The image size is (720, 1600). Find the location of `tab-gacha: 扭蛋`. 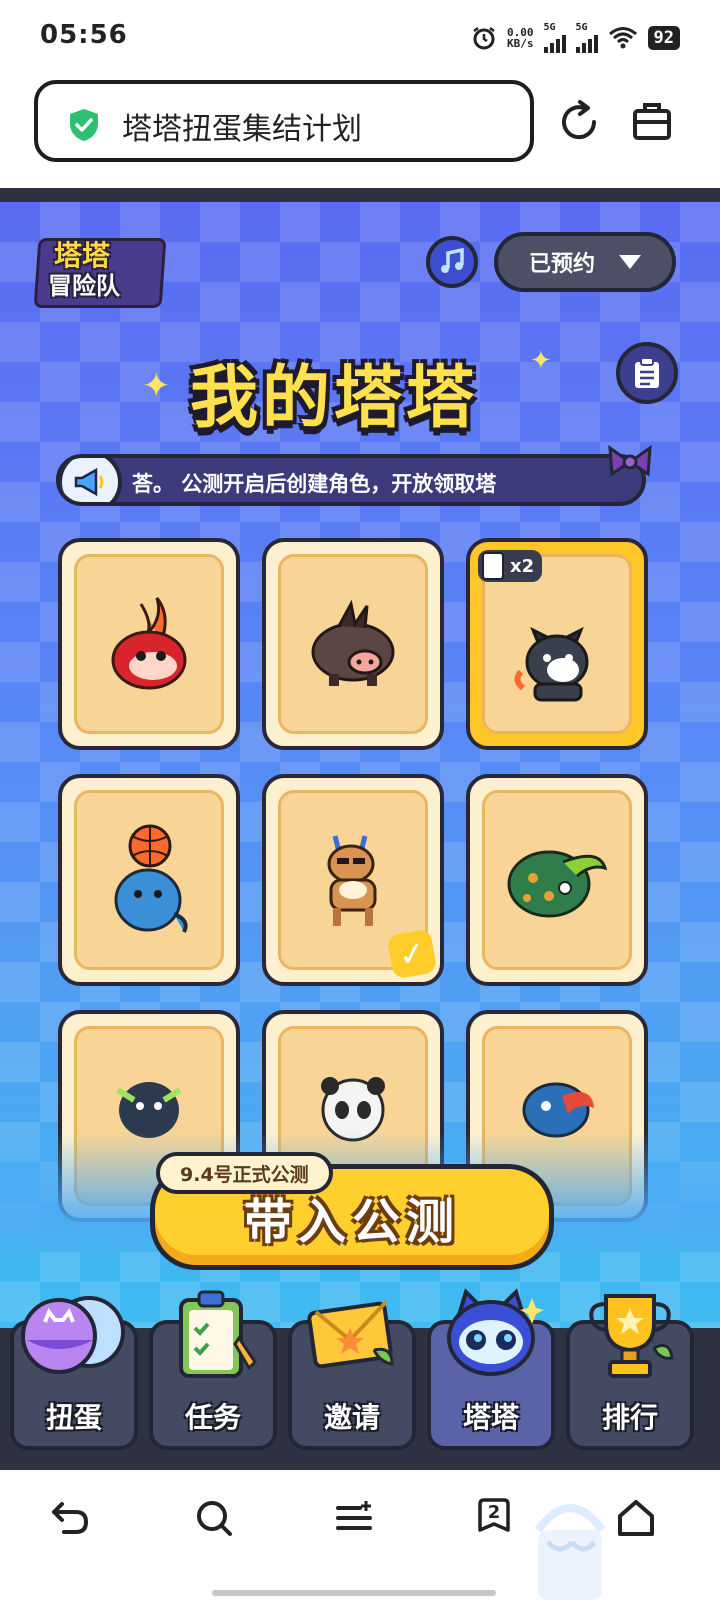

tab-gacha: 扭蛋 is located at coordinates (74, 1373).